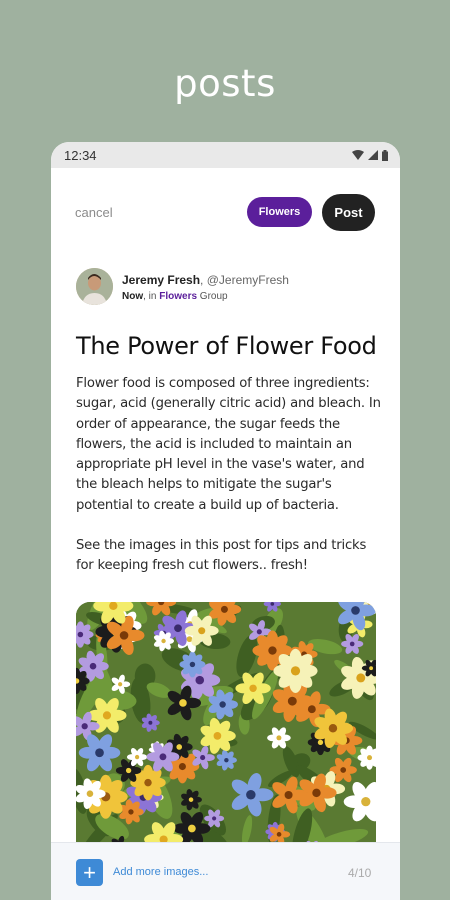 This screenshot has width=450, height=900. What do you see at coordinates (161, 280) in the screenshot?
I see `author-name: Jeremy Fresh` at bounding box center [161, 280].